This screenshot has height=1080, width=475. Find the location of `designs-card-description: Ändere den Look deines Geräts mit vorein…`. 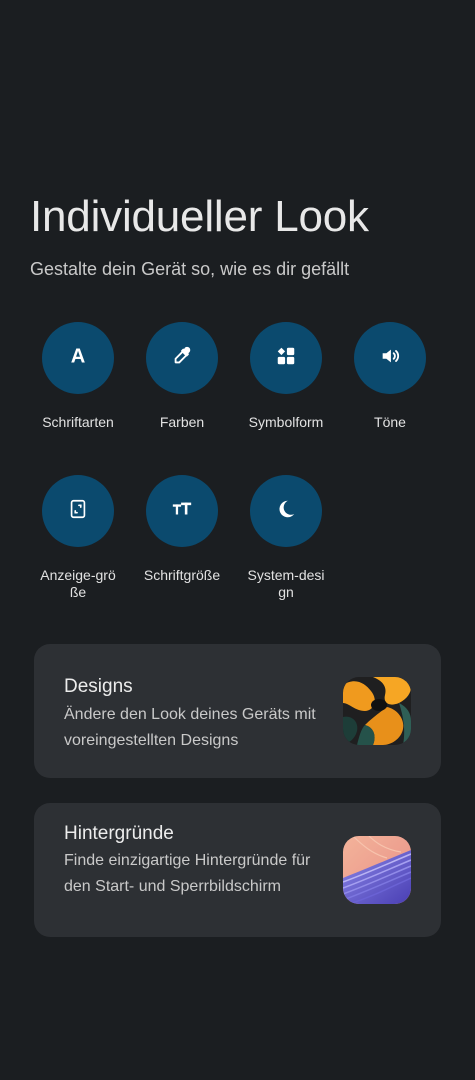

designs-card-description: Ändere den Look deines Geräts mit vorein… is located at coordinates (190, 727).